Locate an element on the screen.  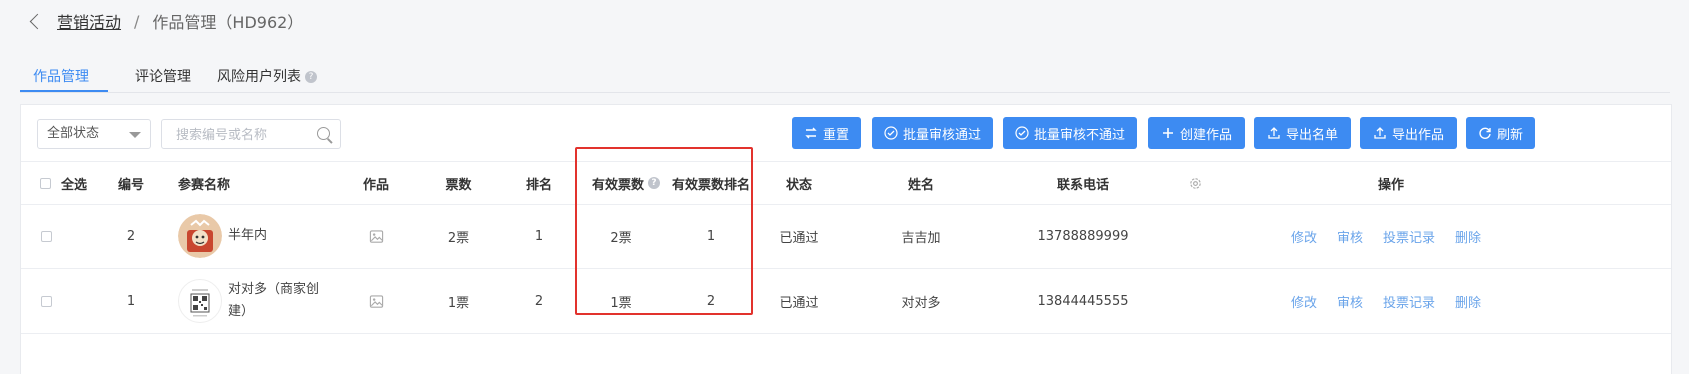
create-work-label: 创建作品 is located at coordinates (1205, 135).